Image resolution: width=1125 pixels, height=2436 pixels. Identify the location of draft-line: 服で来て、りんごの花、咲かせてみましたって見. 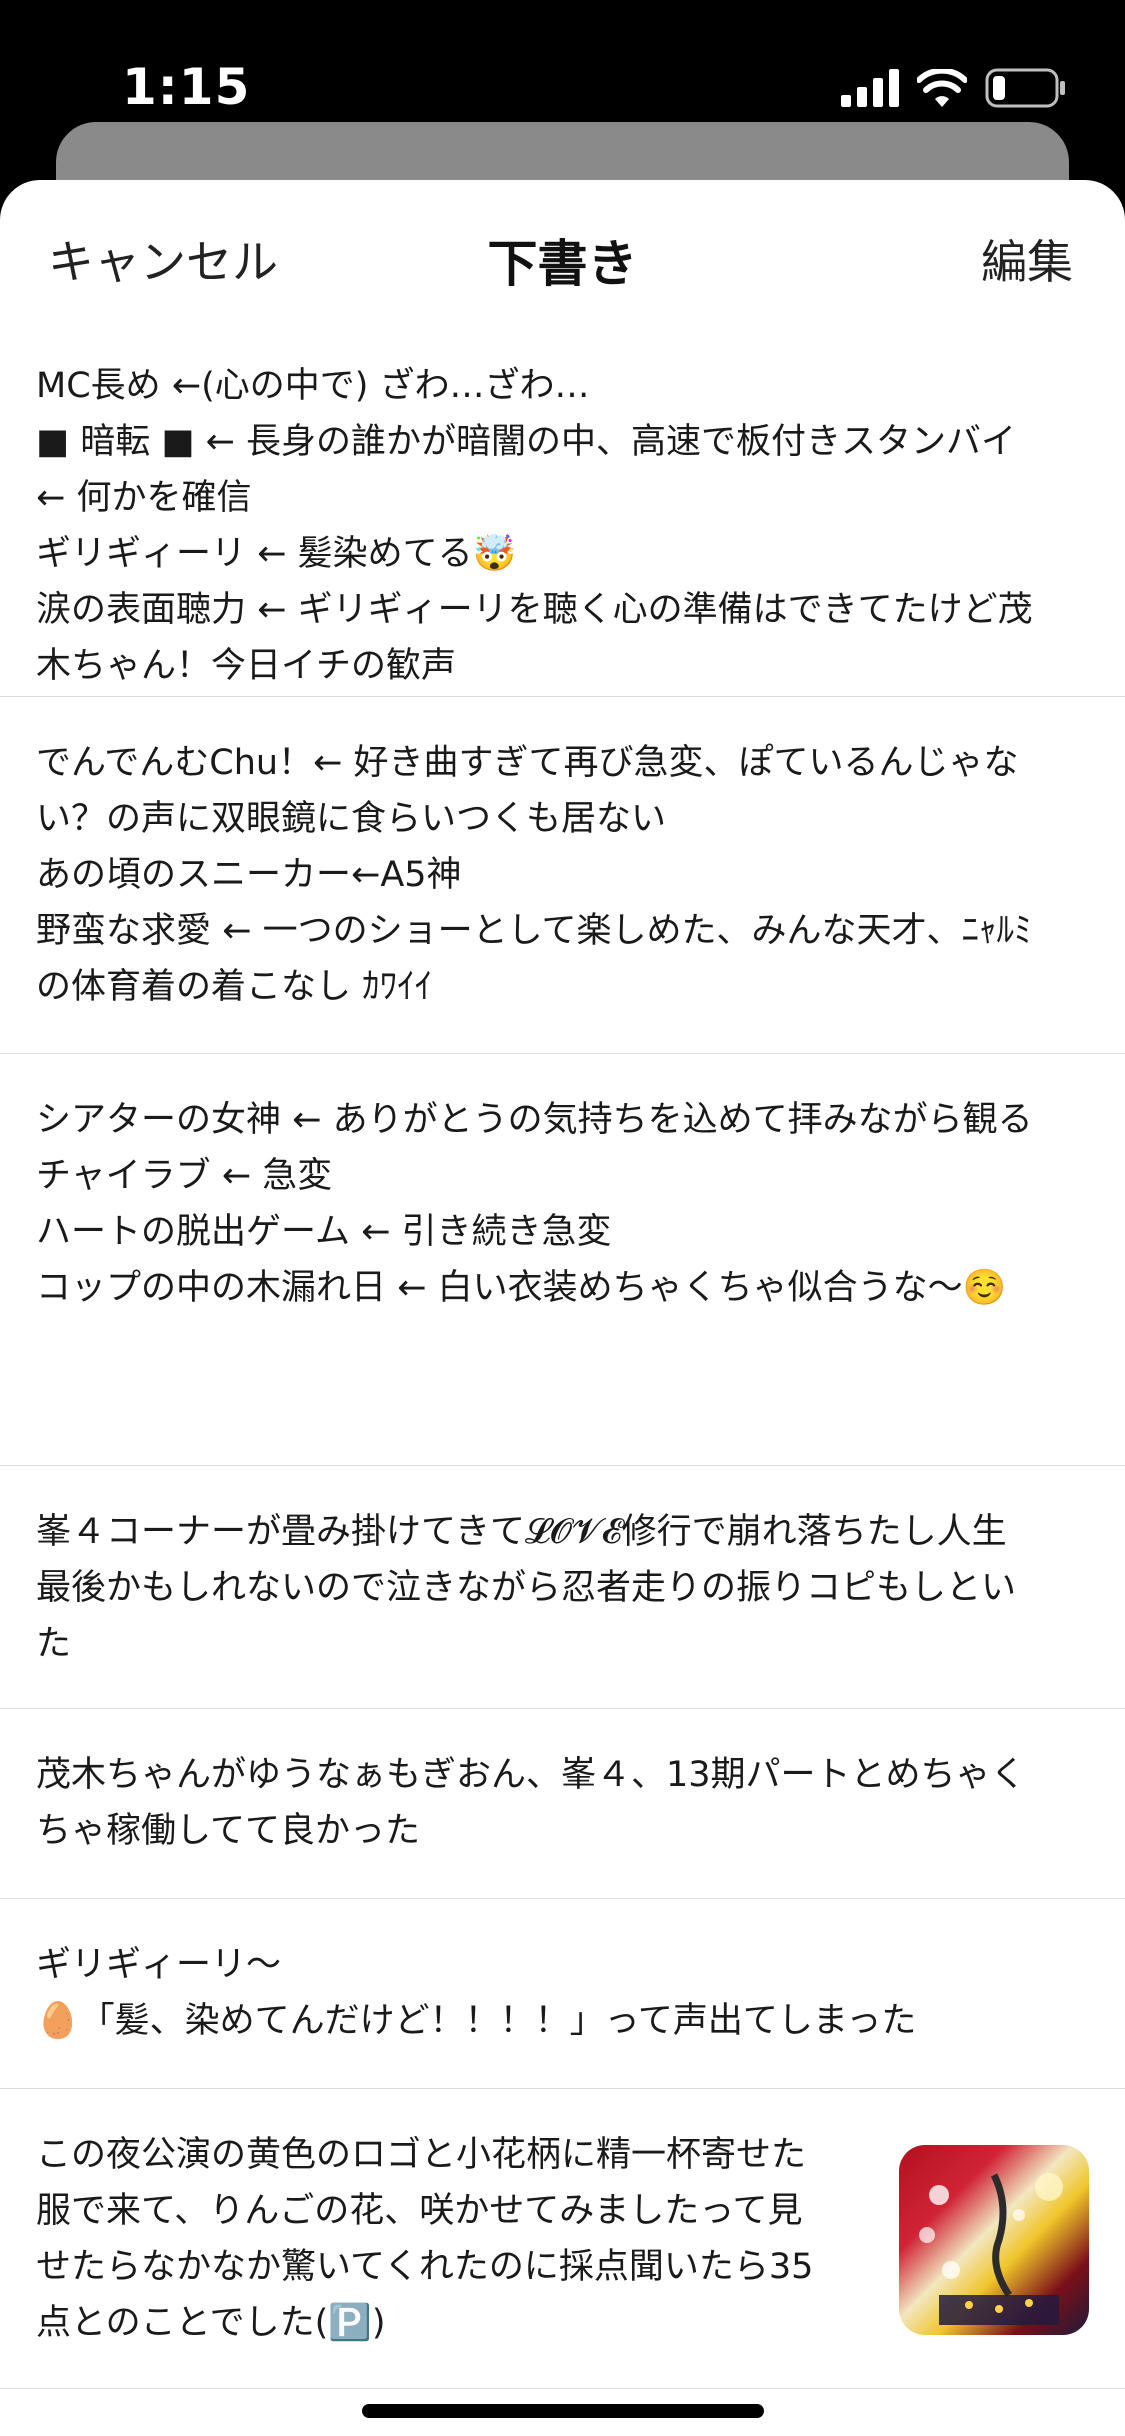
(419, 2211).